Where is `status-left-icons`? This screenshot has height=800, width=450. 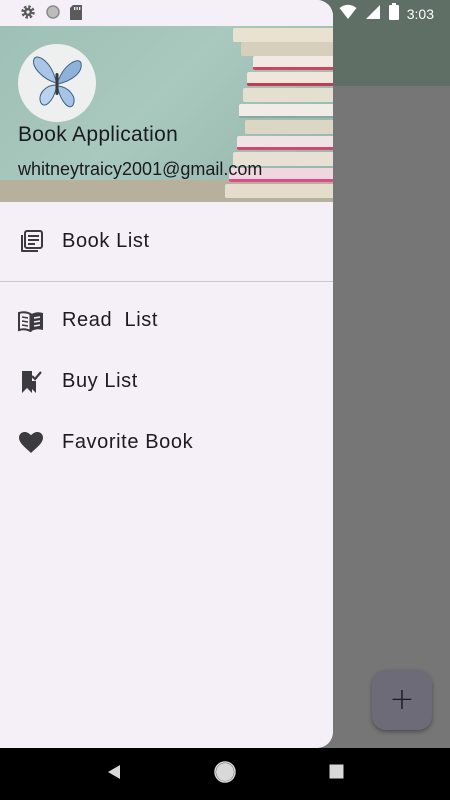
status-left-icons is located at coordinates (51, 14).